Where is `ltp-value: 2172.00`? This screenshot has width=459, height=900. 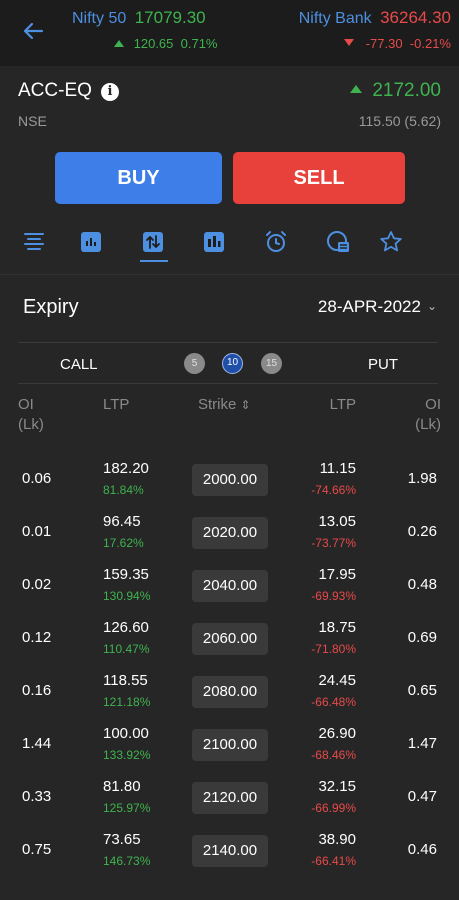 ltp-value: 2172.00 is located at coordinates (406, 90).